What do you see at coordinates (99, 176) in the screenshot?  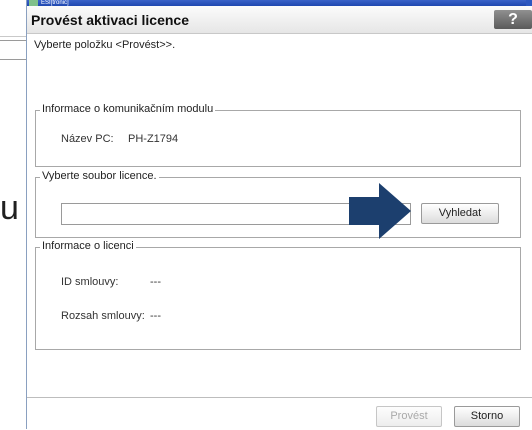 I see `group-legend: Vyberte soubor licence.` at bounding box center [99, 176].